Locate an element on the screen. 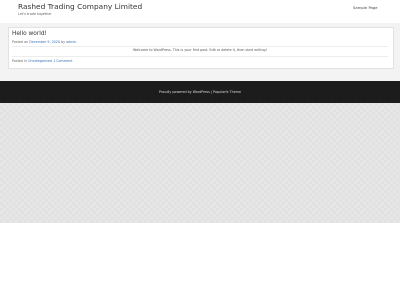 The image size is (400, 300). post-author-link: admin is located at coordinates (71, 42).